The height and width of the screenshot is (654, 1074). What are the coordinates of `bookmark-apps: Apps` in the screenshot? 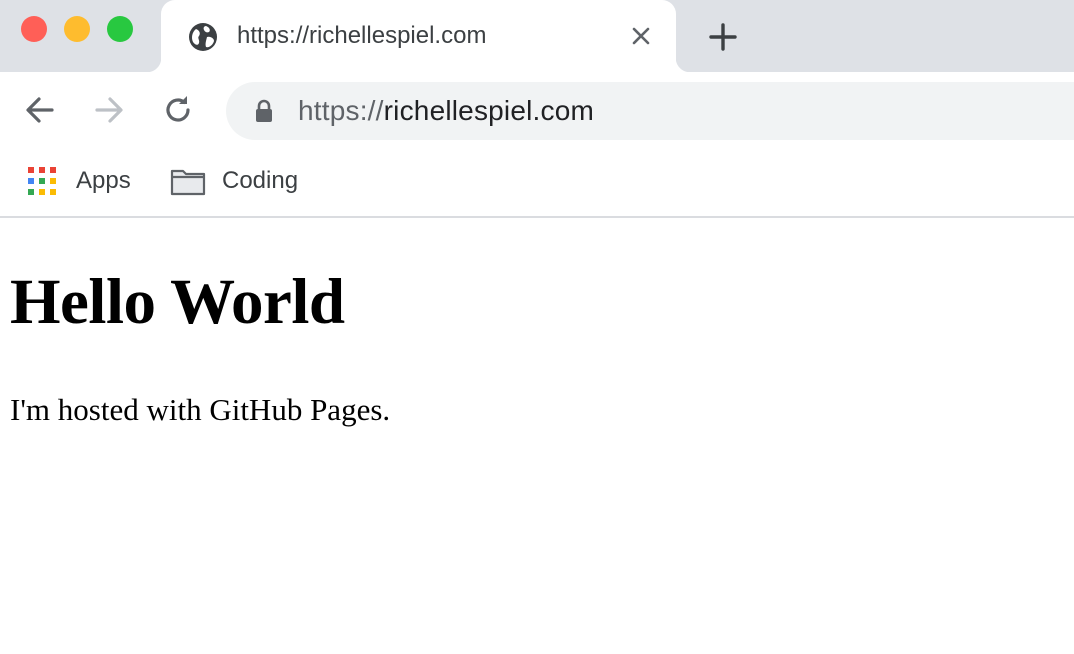 It's located at (77, 181).